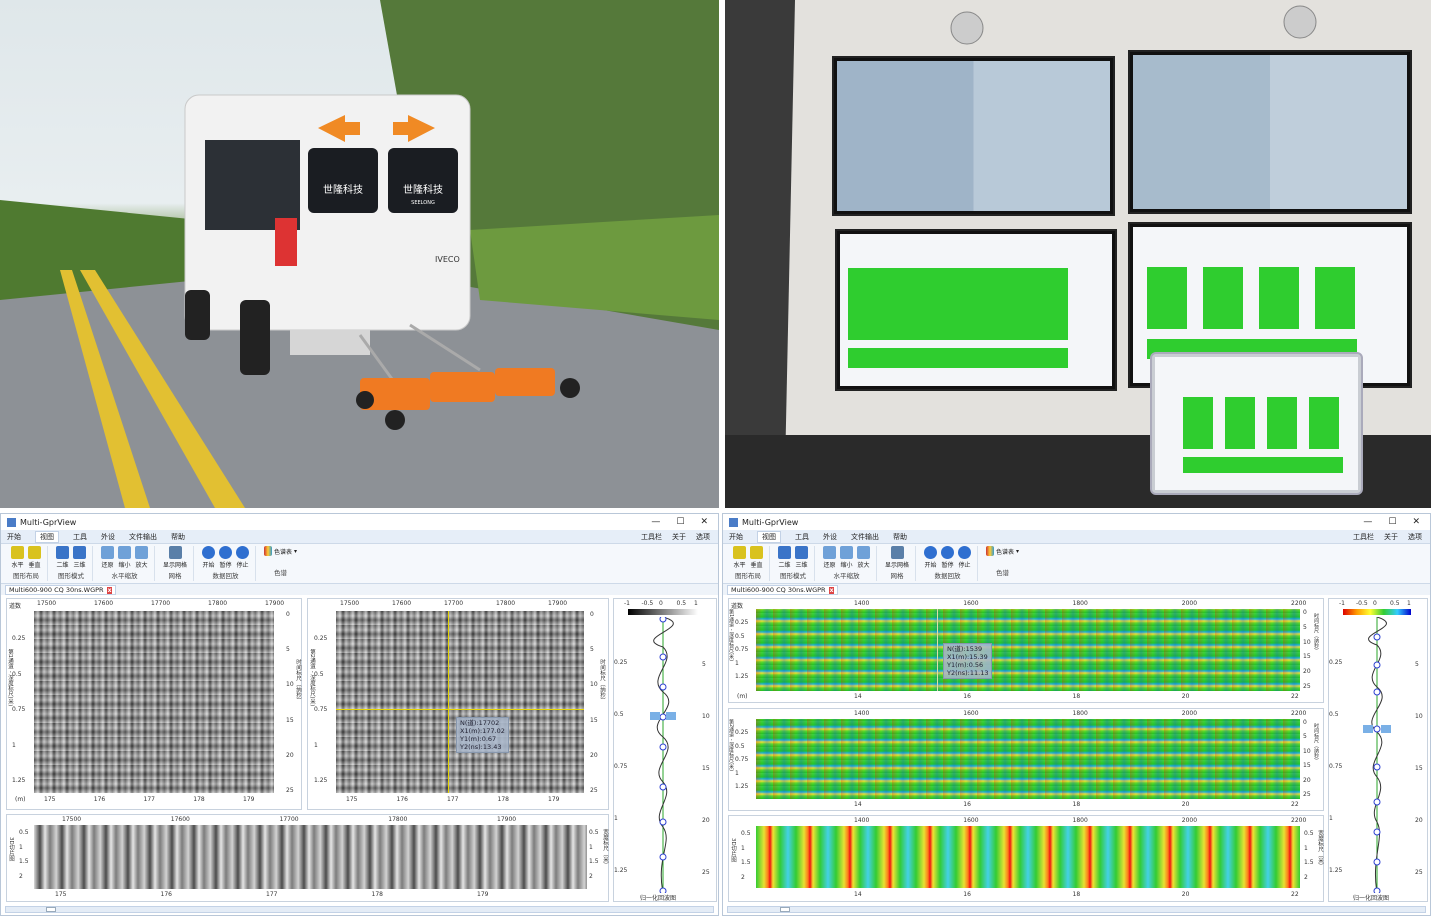 This screenshot has width=1431, height=916. I want to click on tick-label: 10, so click(1419, 716).